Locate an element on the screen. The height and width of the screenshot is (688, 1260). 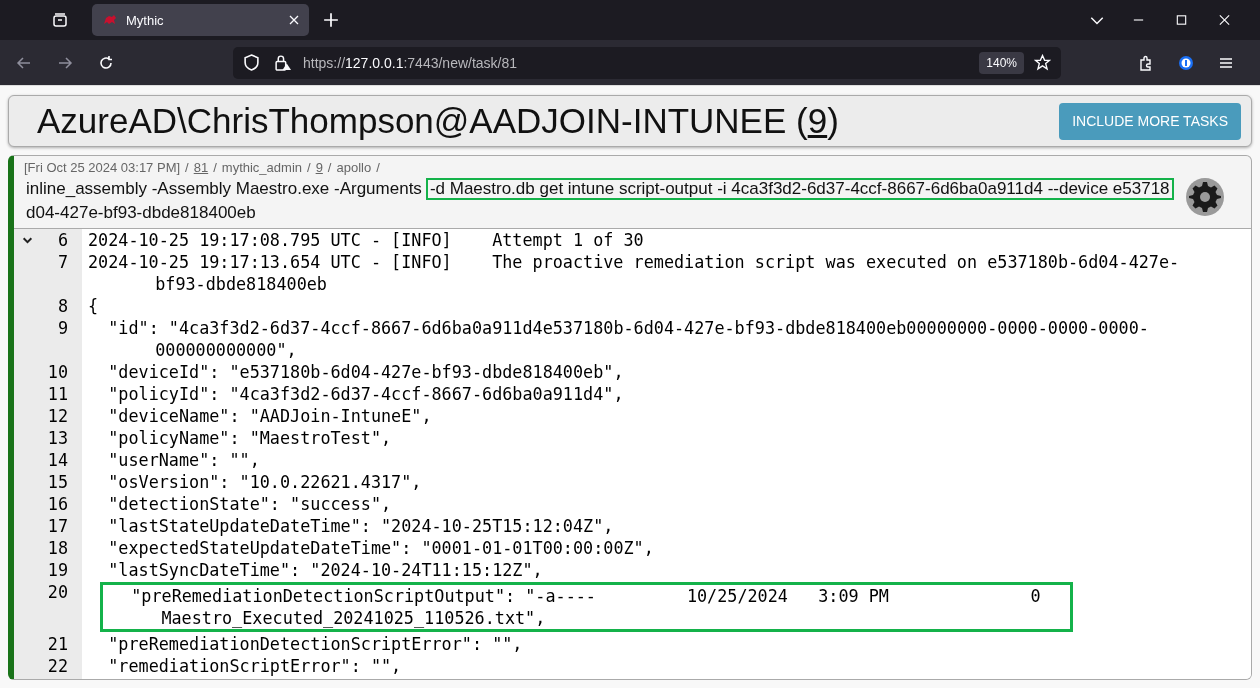
line-number: 6 is located at coordinates (62, 240).